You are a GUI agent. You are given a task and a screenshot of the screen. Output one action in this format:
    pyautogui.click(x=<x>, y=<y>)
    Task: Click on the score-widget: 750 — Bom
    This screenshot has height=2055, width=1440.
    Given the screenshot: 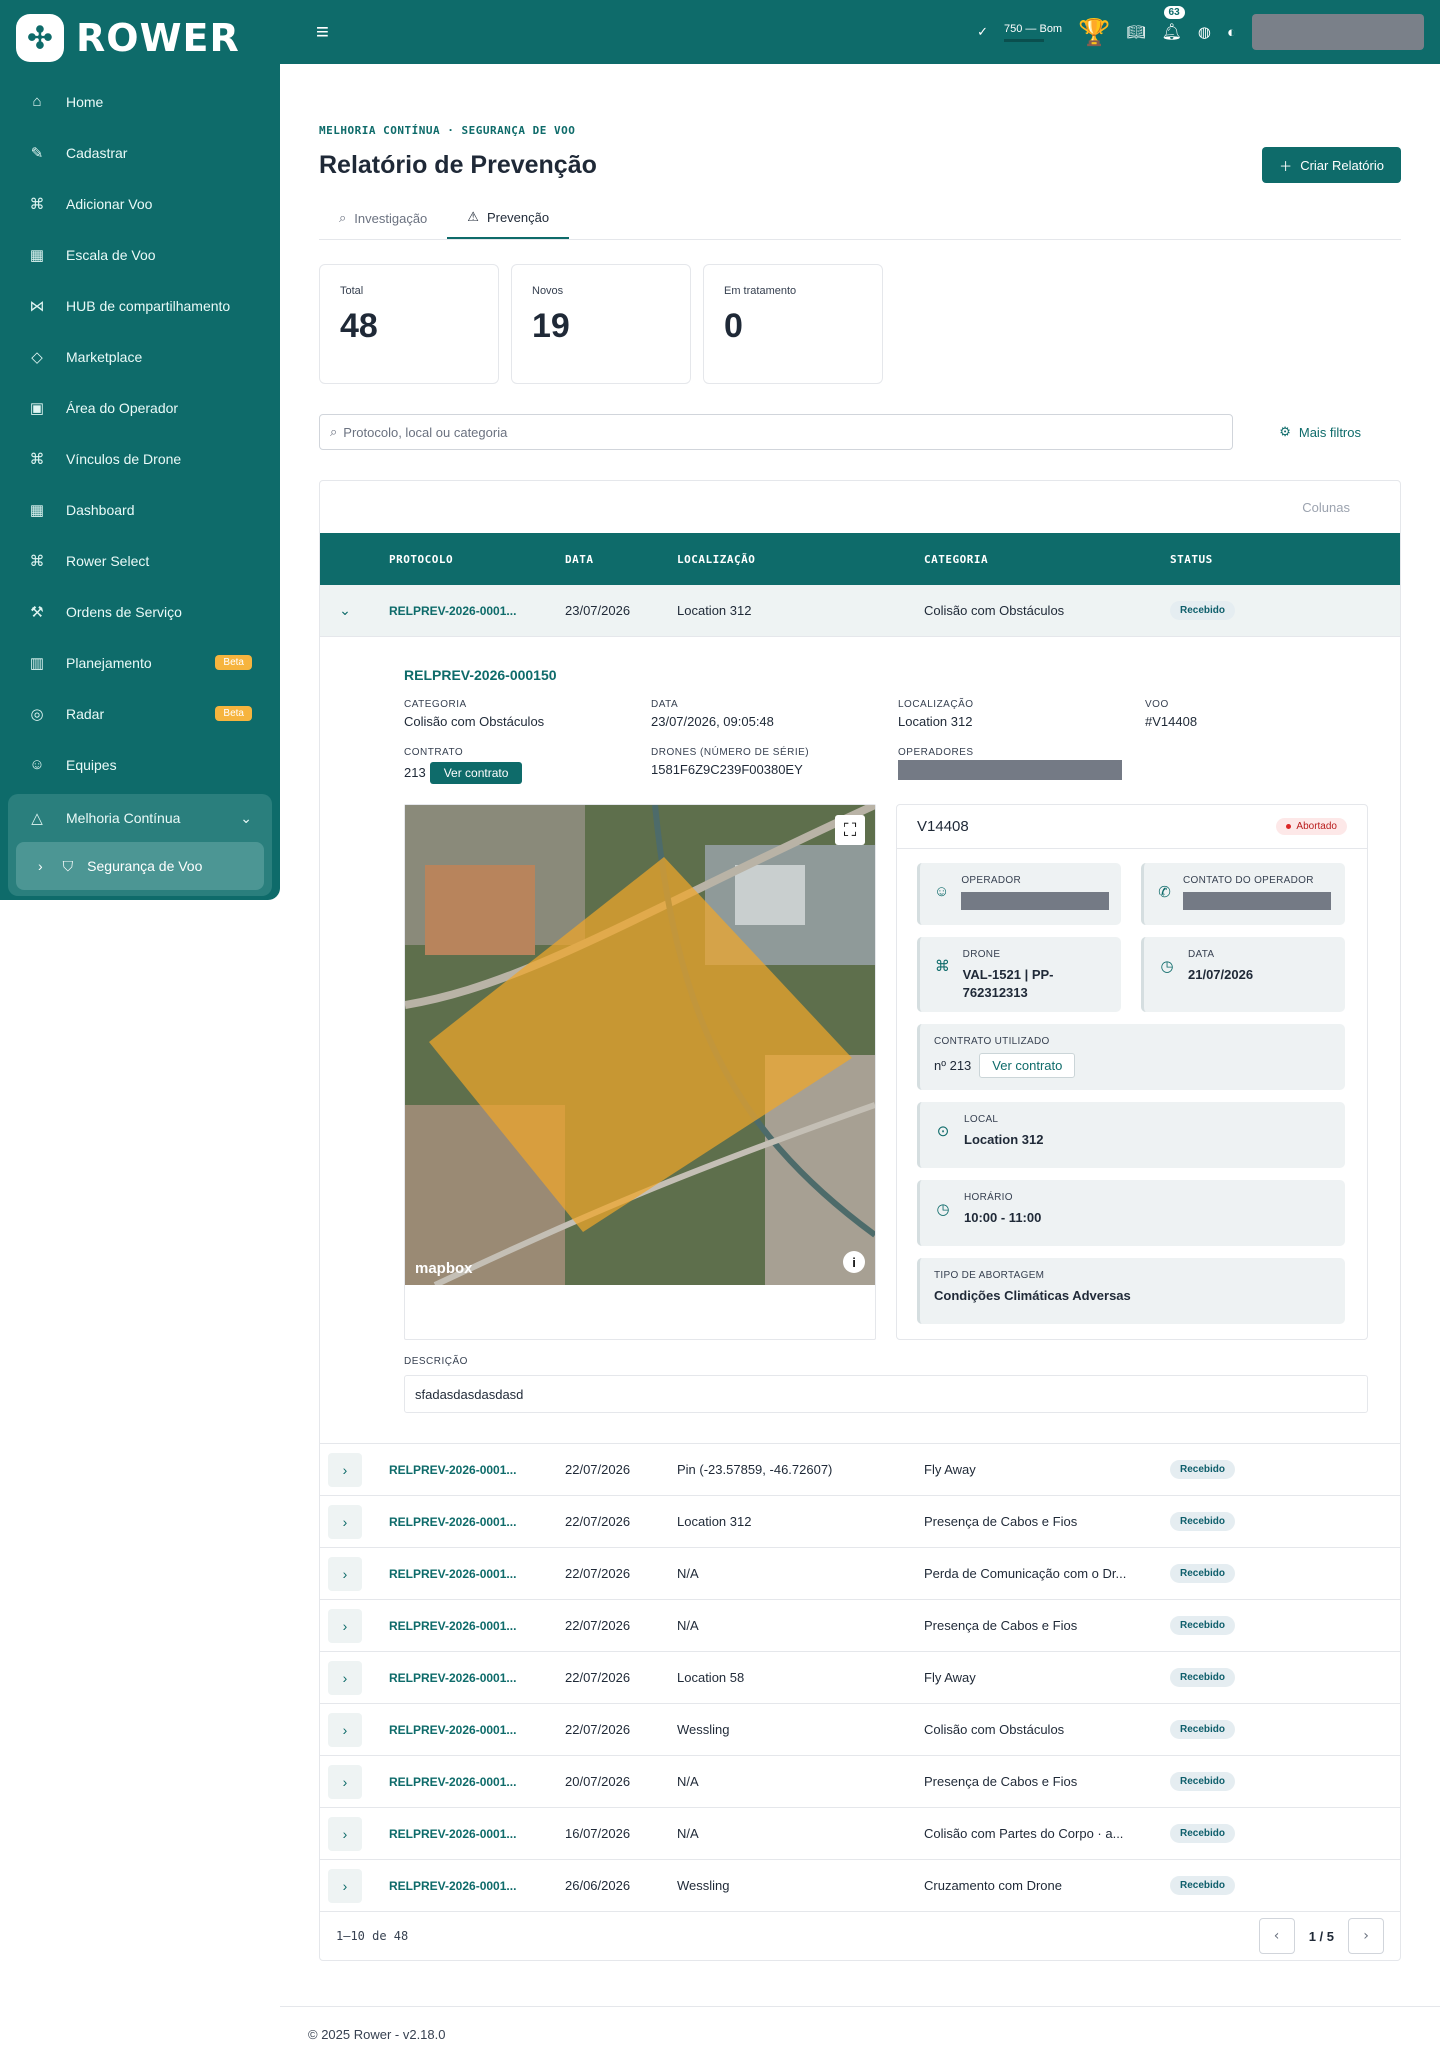 What is the action you would take?
    pyautogui.click(x=1033, y=32)
    